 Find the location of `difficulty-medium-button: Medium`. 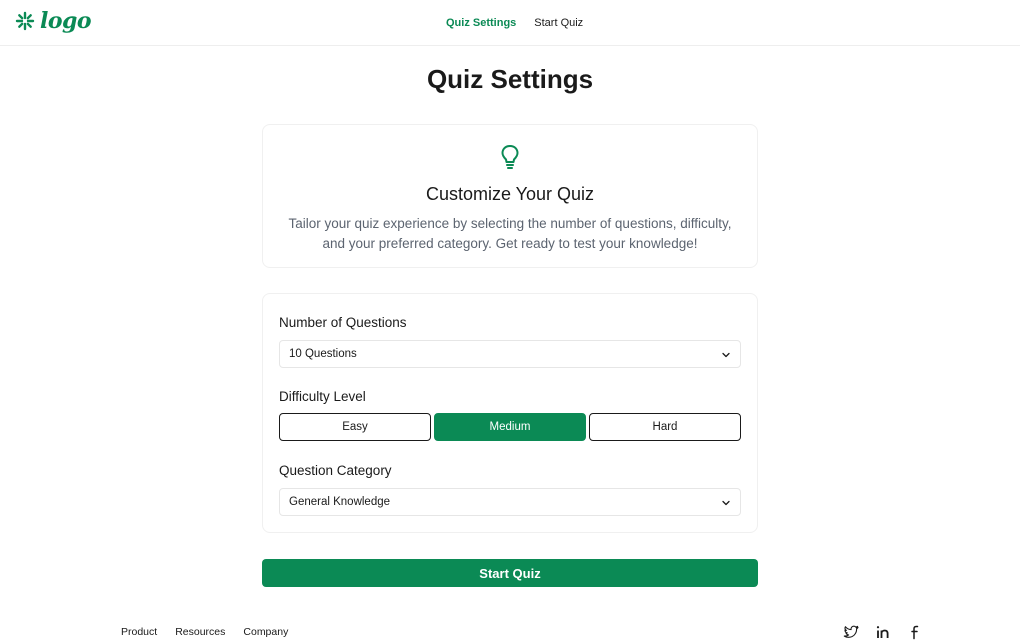

difficulty-medium-button: Medium is located at coordinates (510, 427).